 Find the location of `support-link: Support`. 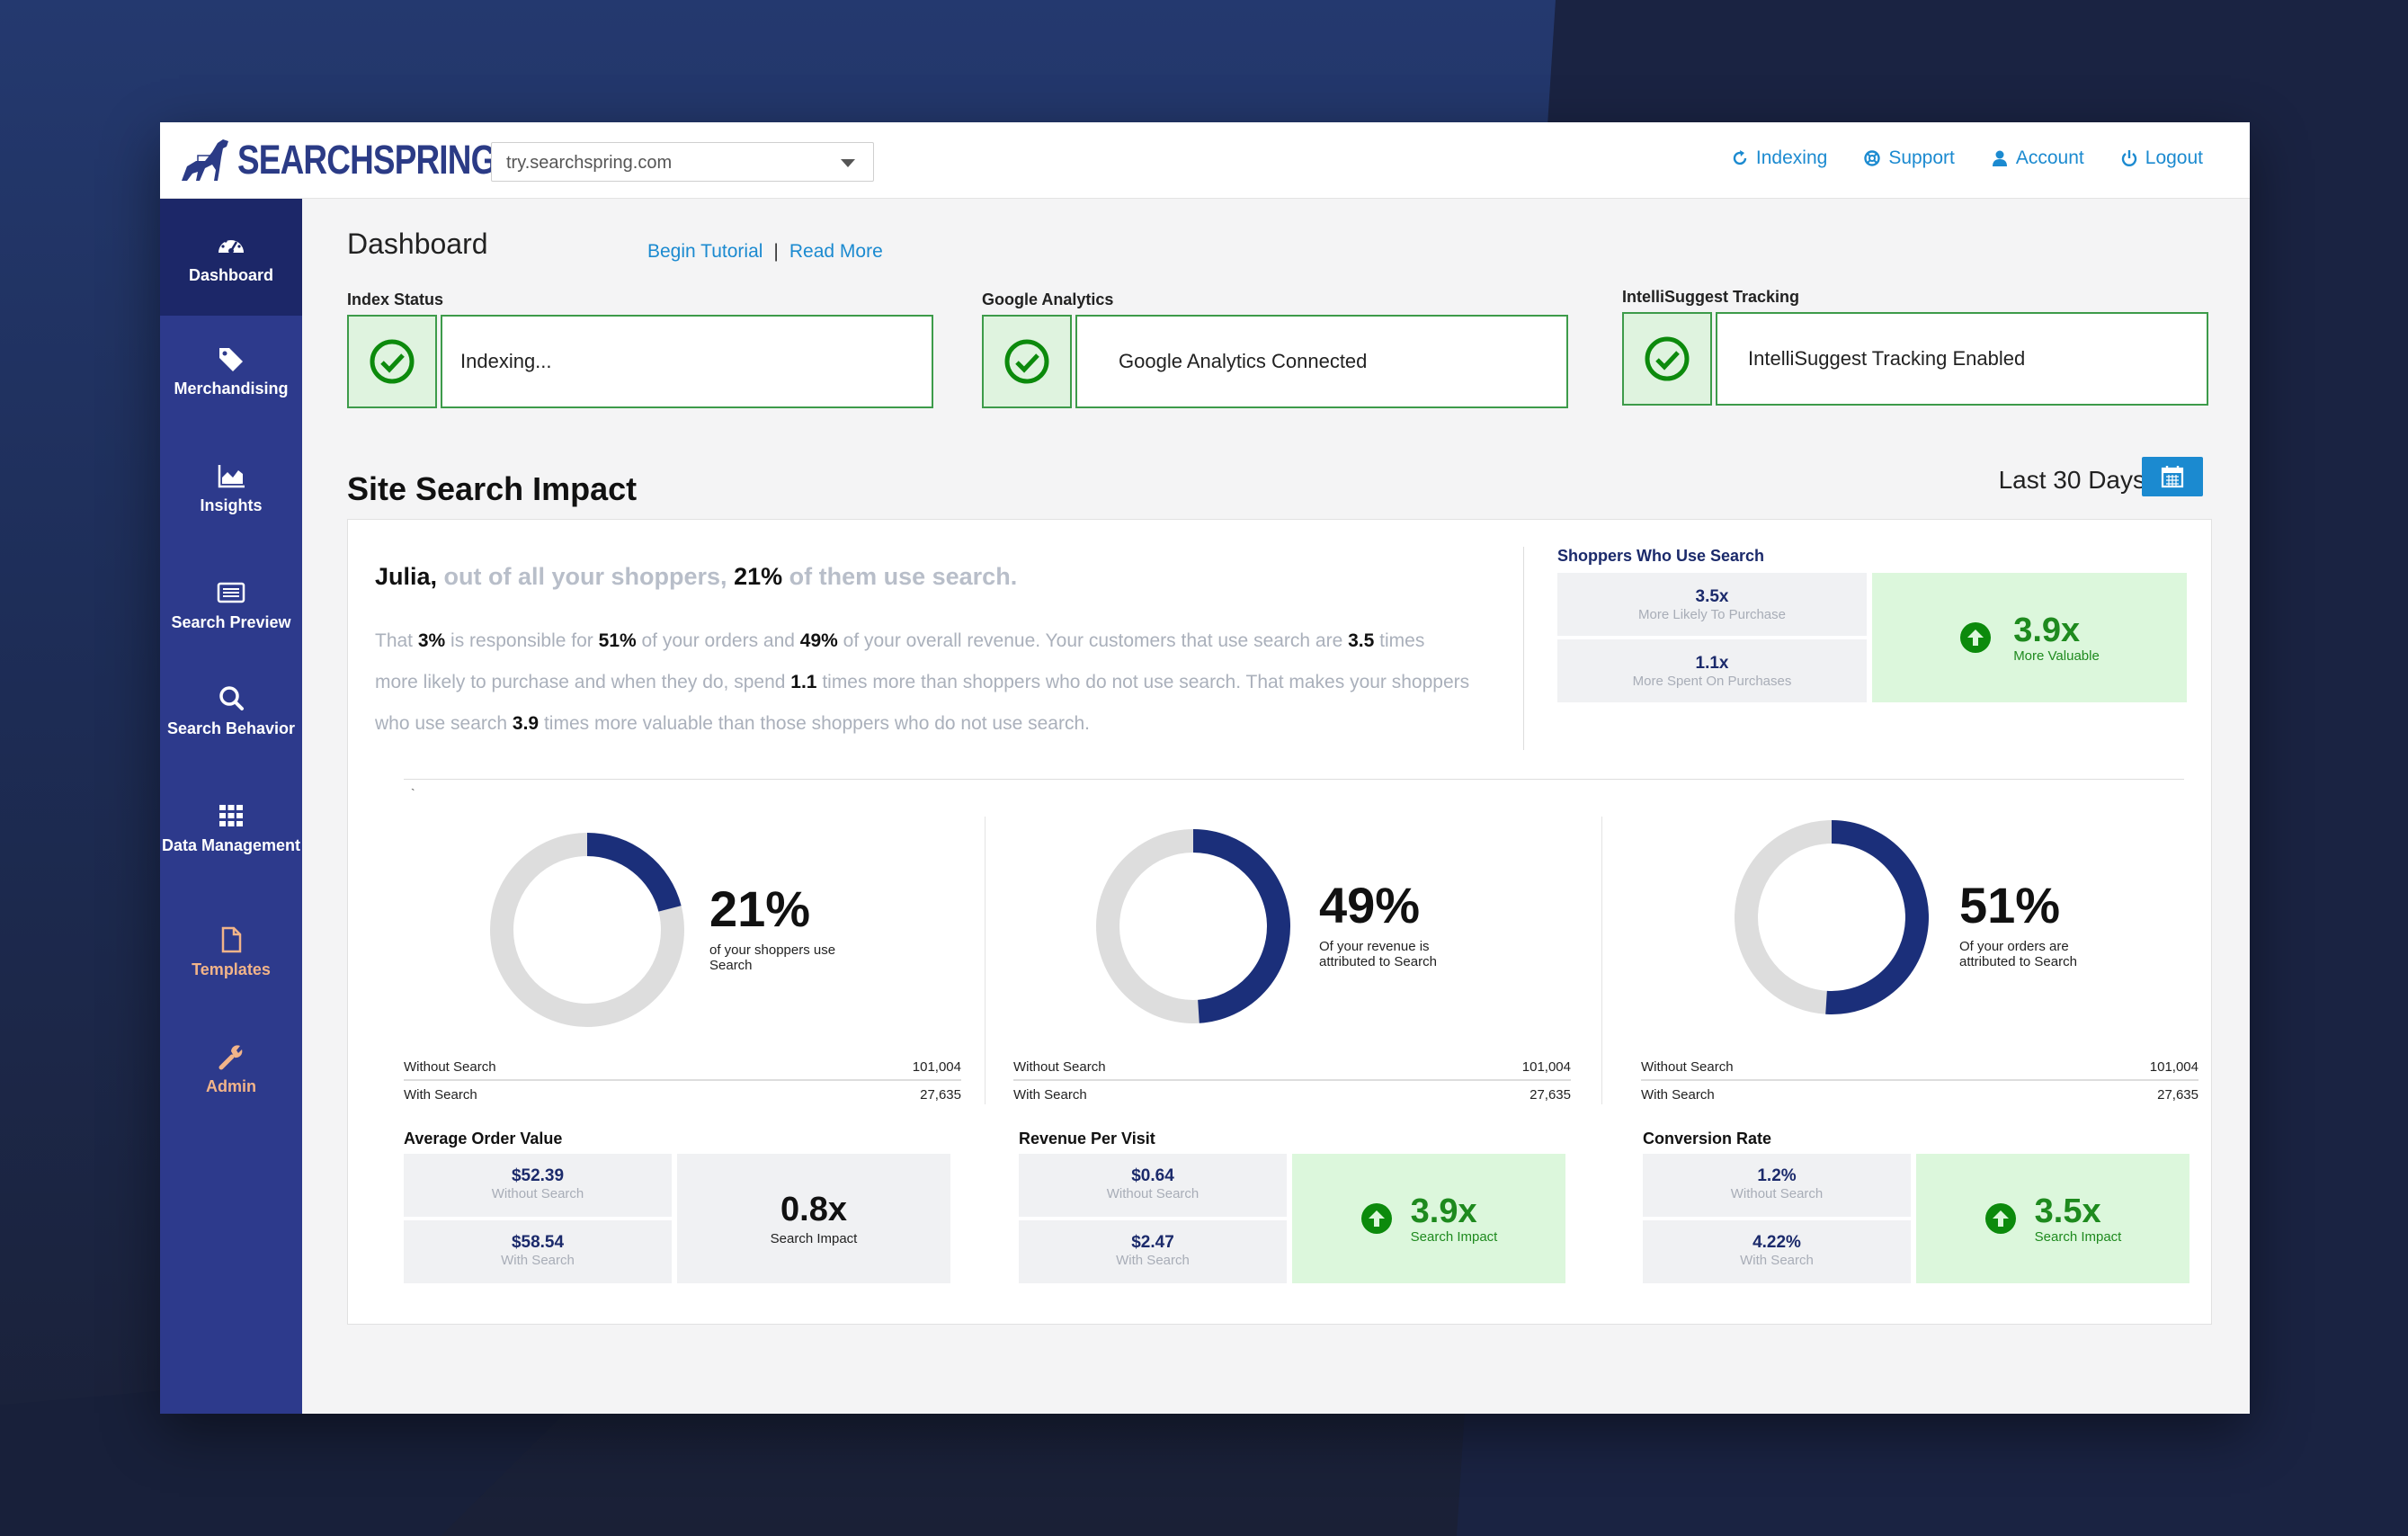

support-link: Support is located at coordinates (1909, 158).